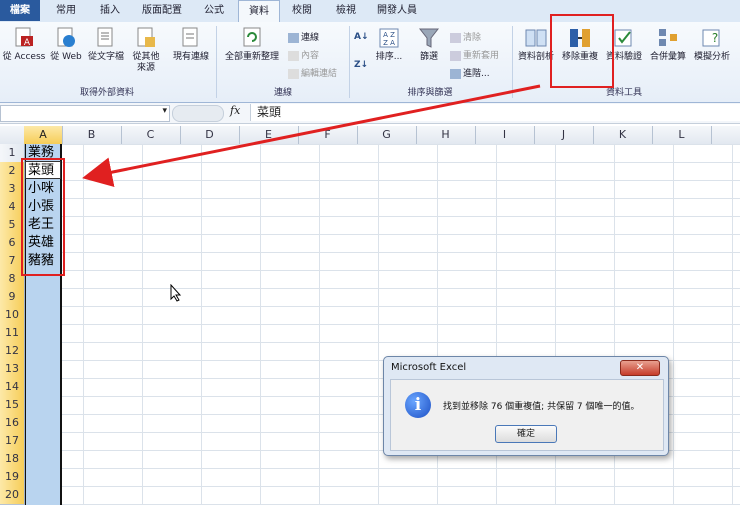 The width and height of the screenshot is (740, 505). What do you see at coordinates (162, 10) in the screenshot?
I see `tab-page-layout: 版面配置` at bounding box center [162, 10].